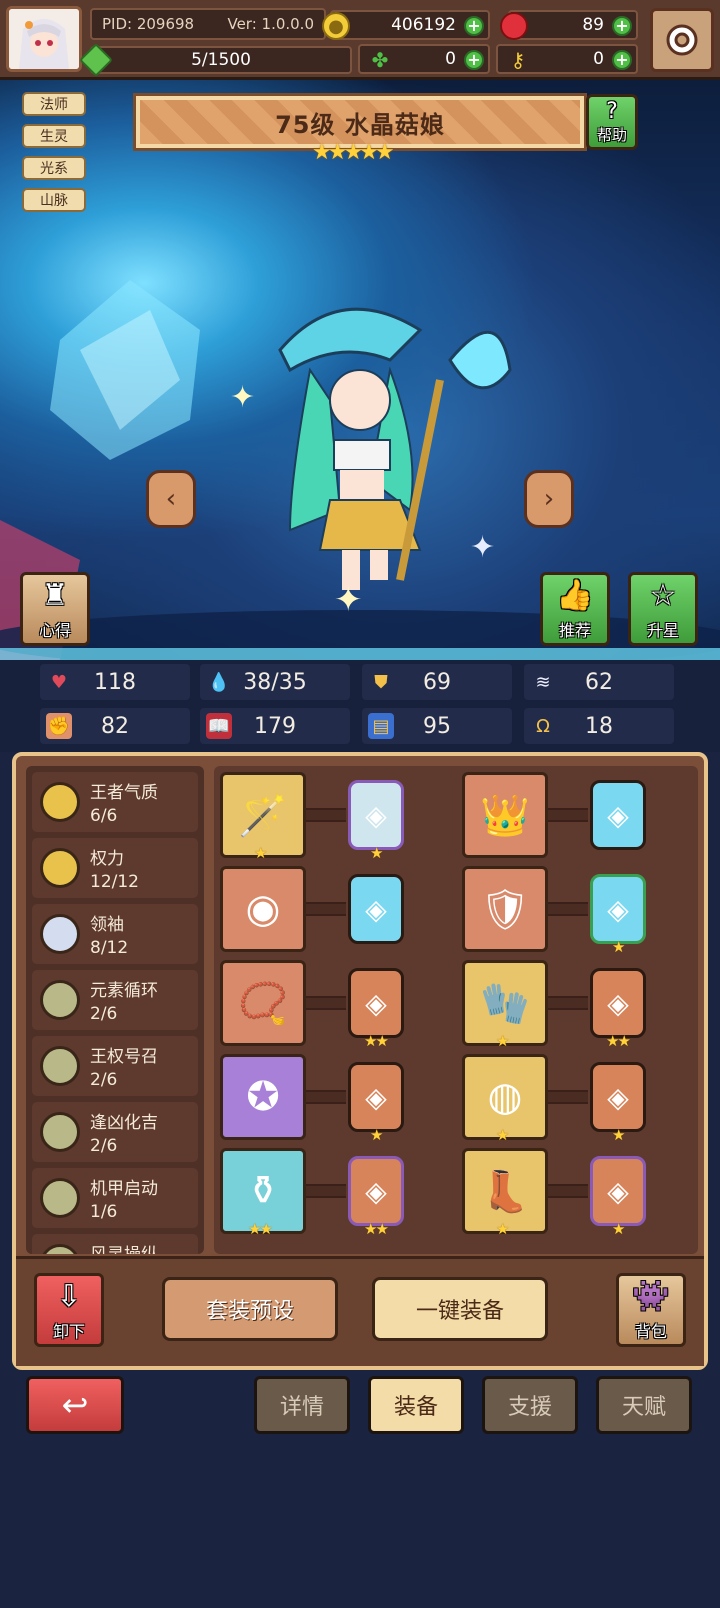  I want to click on pid-version-panel: PID: 209698 Ver: 1.0.0.0, so click(208, 24).